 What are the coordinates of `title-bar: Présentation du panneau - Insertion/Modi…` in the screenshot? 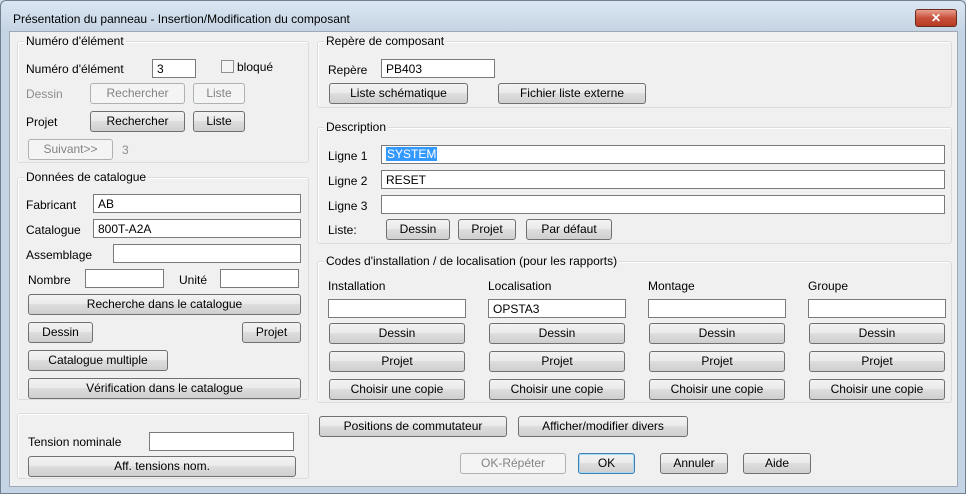 It's located at (483, 17).